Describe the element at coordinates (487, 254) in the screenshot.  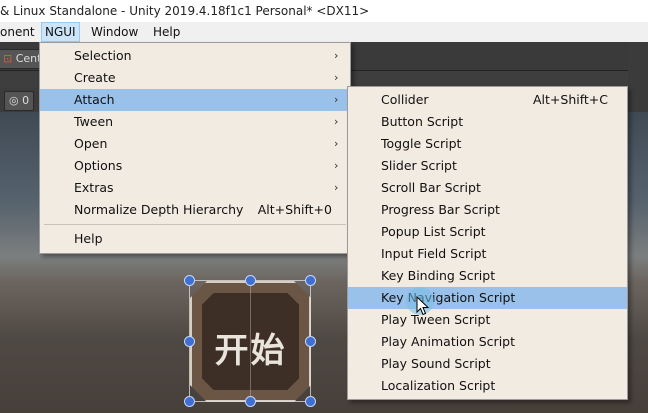
I see `submenu-item-input-field-script: Input Field Script` at that location.